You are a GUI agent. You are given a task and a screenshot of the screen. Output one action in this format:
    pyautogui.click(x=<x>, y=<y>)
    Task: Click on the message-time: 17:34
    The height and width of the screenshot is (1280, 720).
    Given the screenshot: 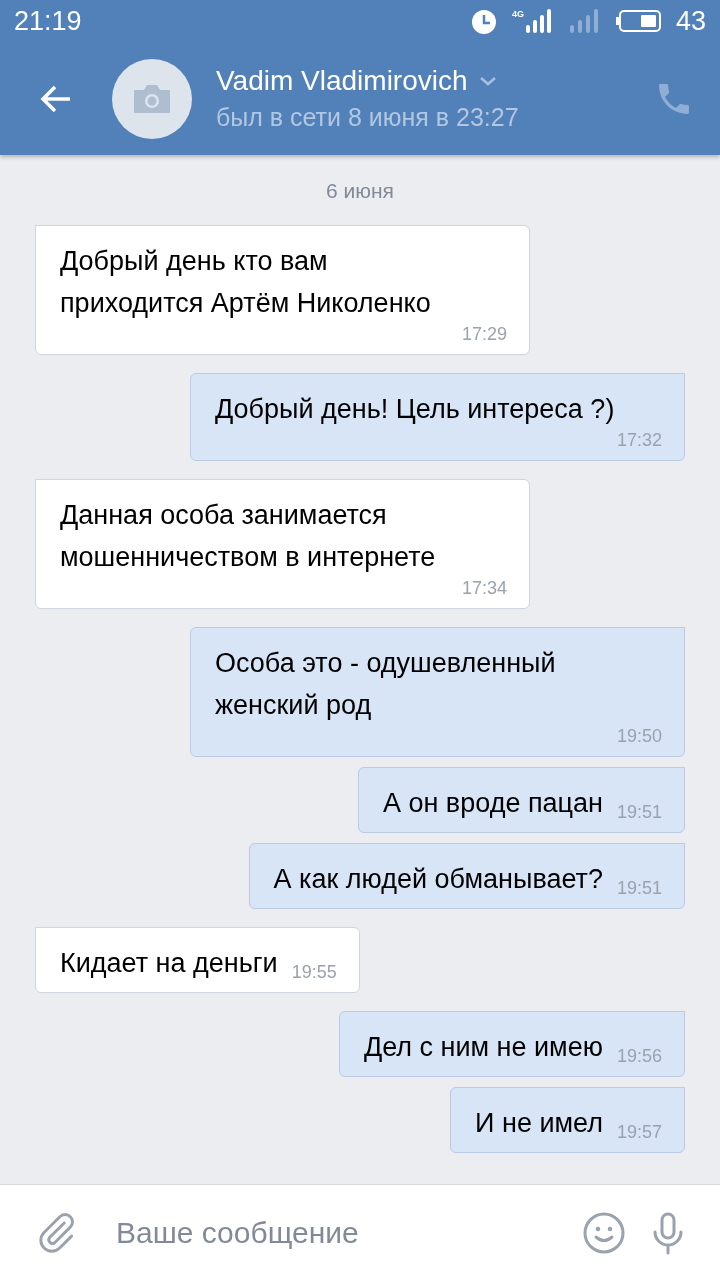 What is the action you would take?
    pyautogui.click(x=484, y=589)
    